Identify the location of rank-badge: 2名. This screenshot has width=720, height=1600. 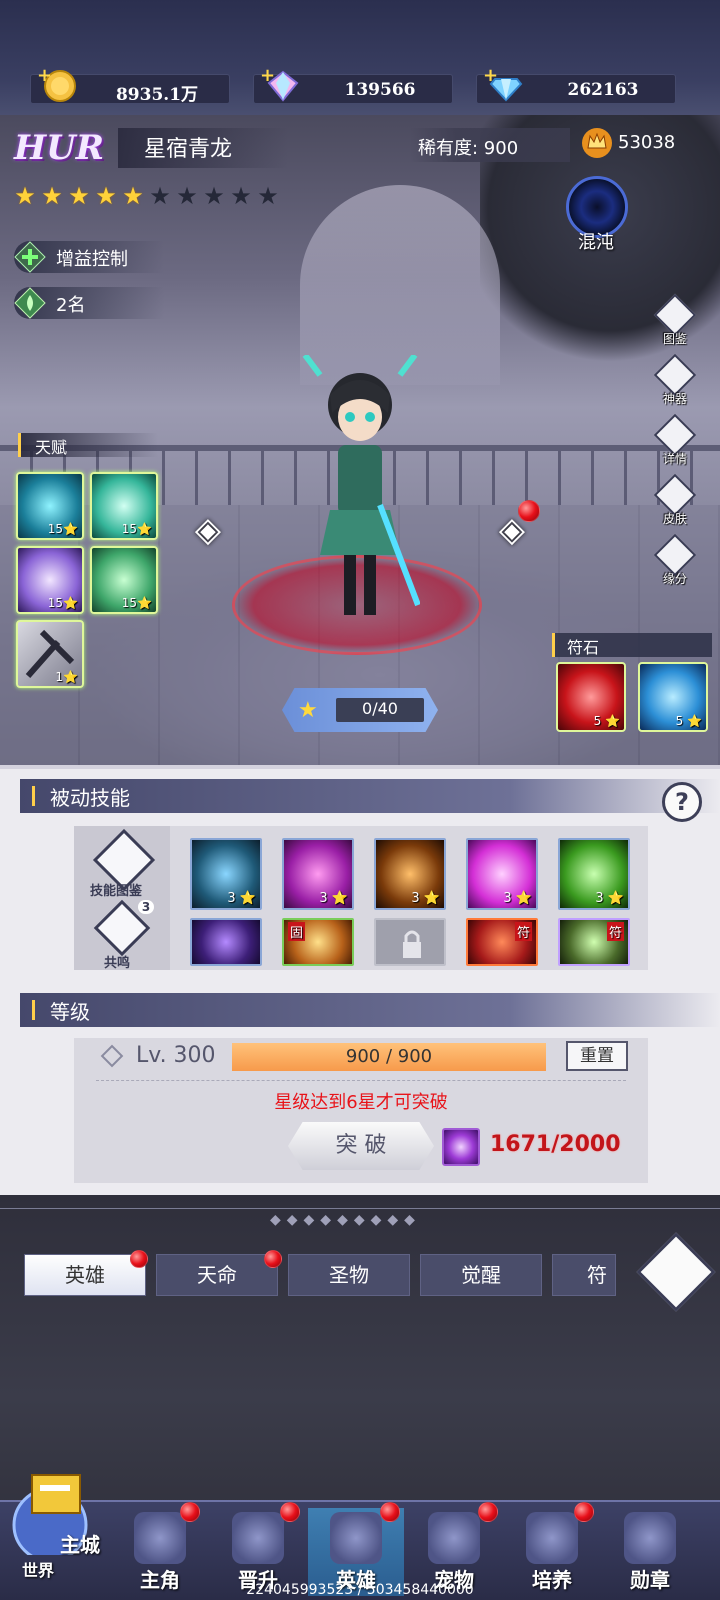
(89, 303).